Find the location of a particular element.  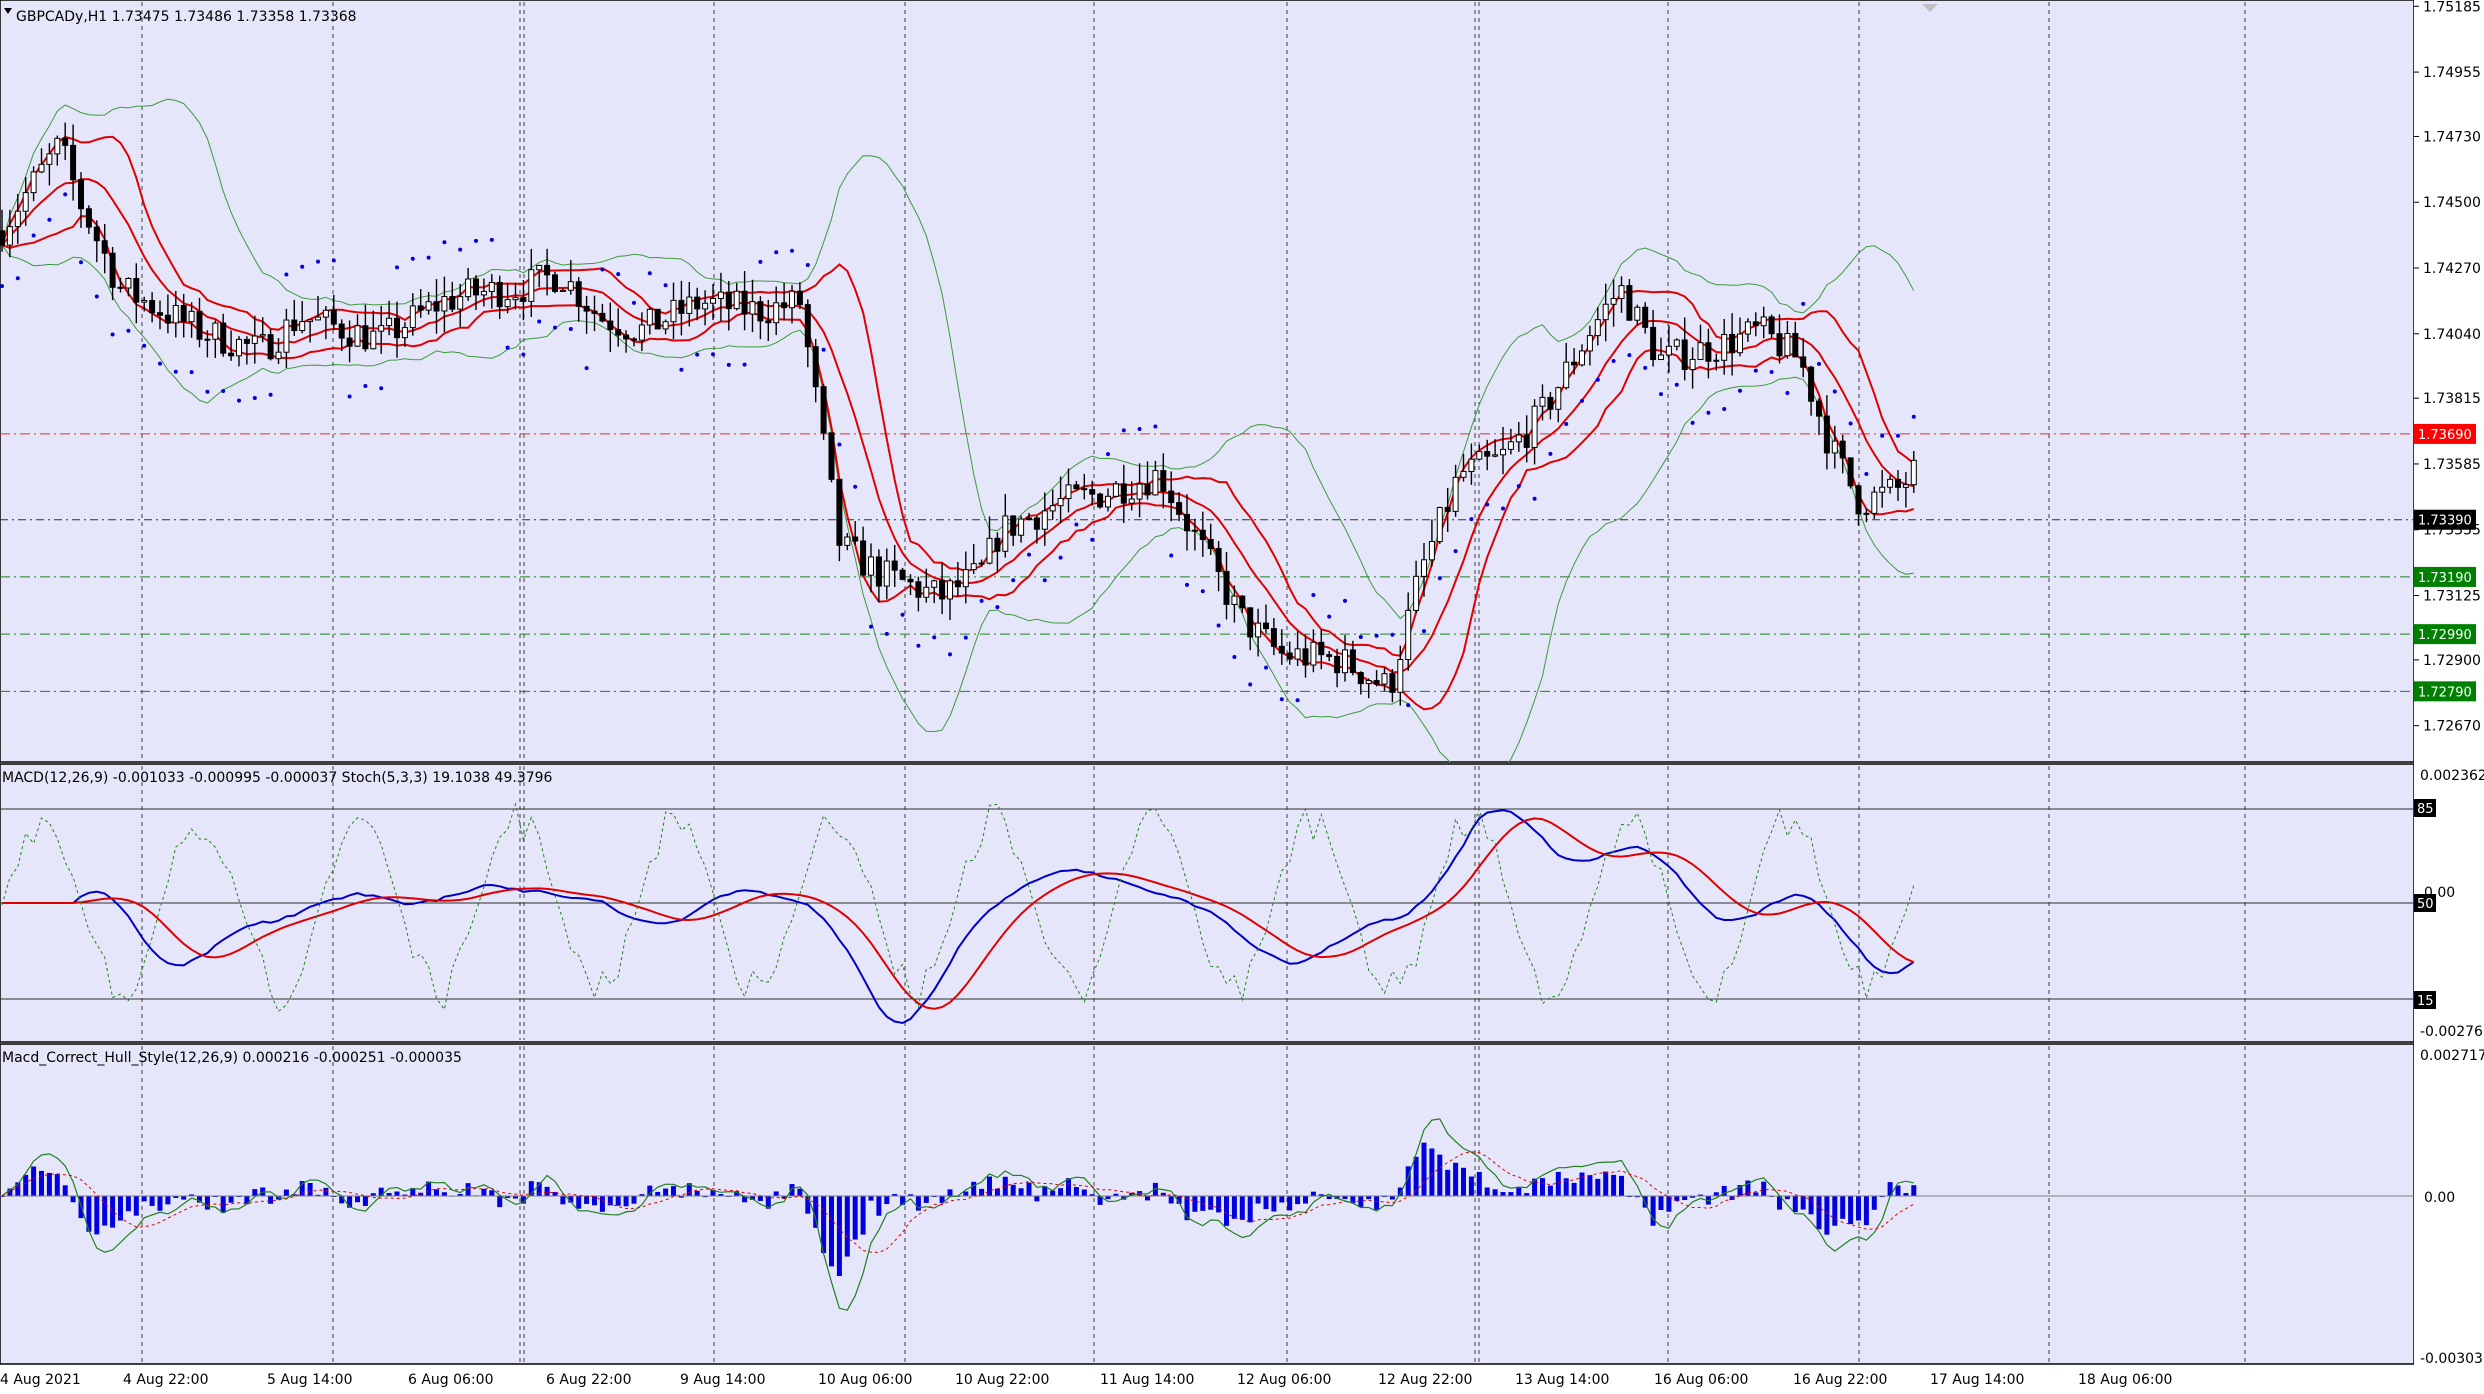

time-label: 13 Aug 14:00 is located at coordinates (1562, 1380).